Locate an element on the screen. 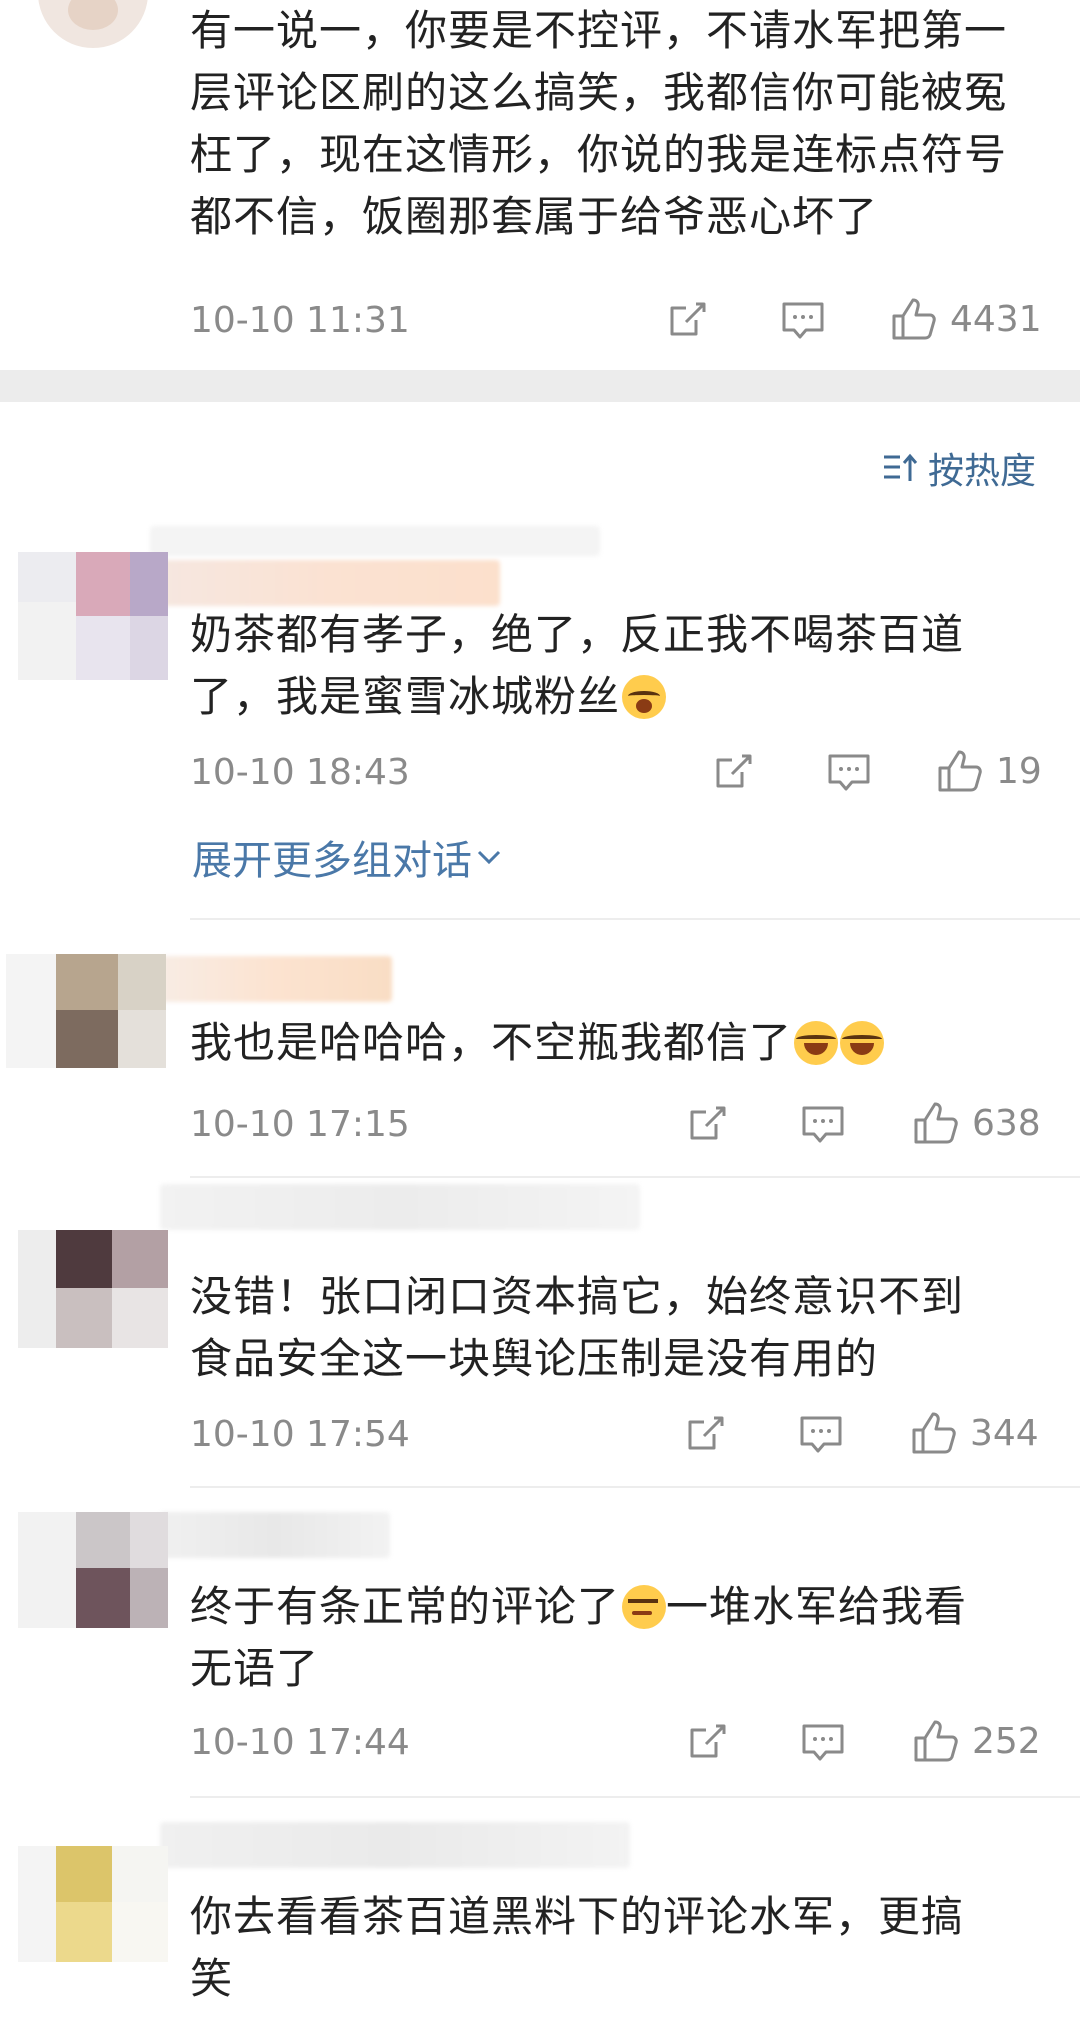 The height and width of the screenshot is (2036, 1080). like-button: 252 is located at coordinates (976, 1741).